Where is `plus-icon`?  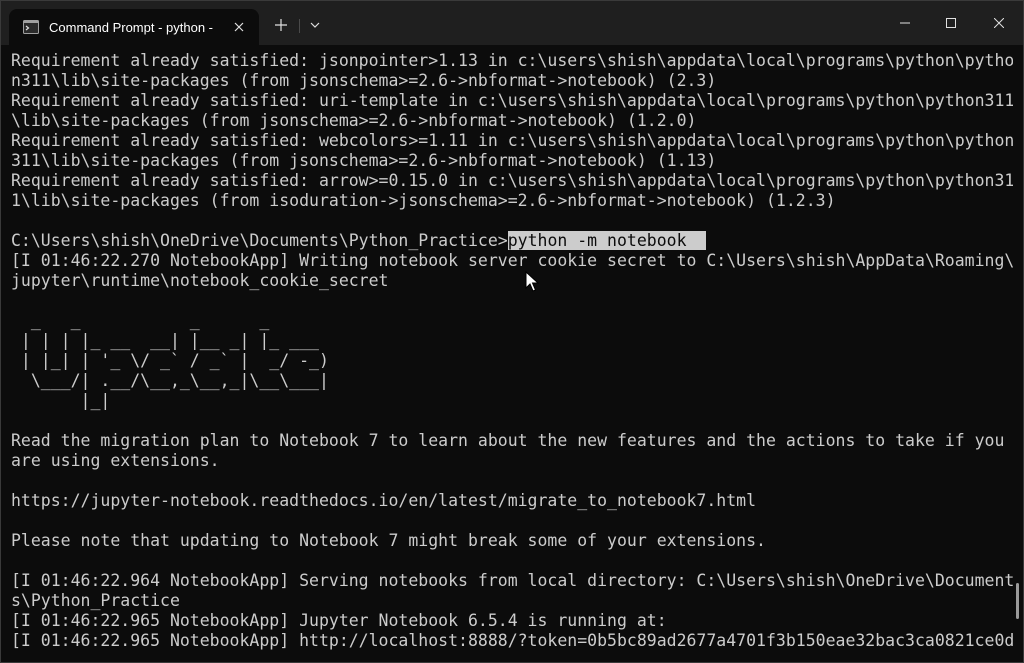 plus-icon is located at coordinates (281, 25).